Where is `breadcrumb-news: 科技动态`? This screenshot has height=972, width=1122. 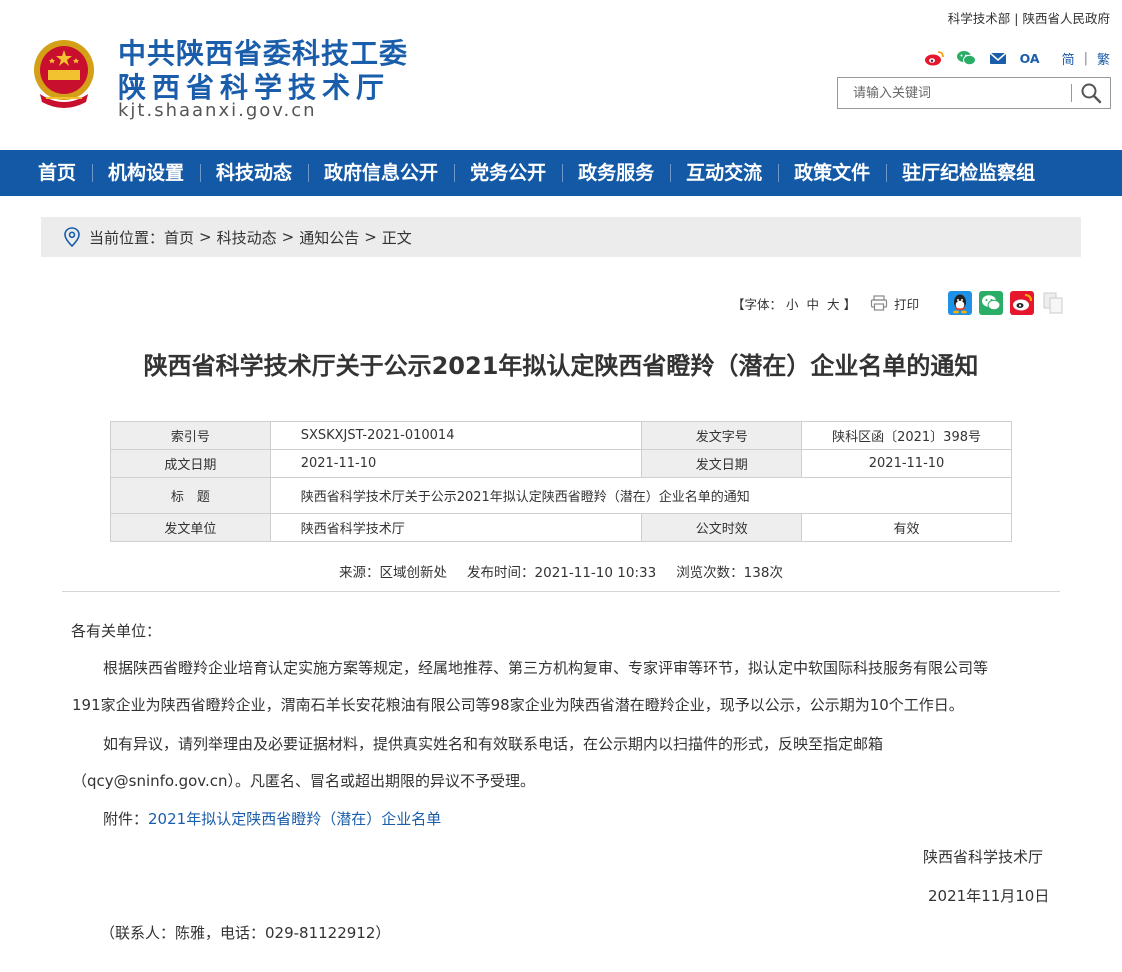
breadcrumb-news: 科技动态 is located at coordinates (247, 237).